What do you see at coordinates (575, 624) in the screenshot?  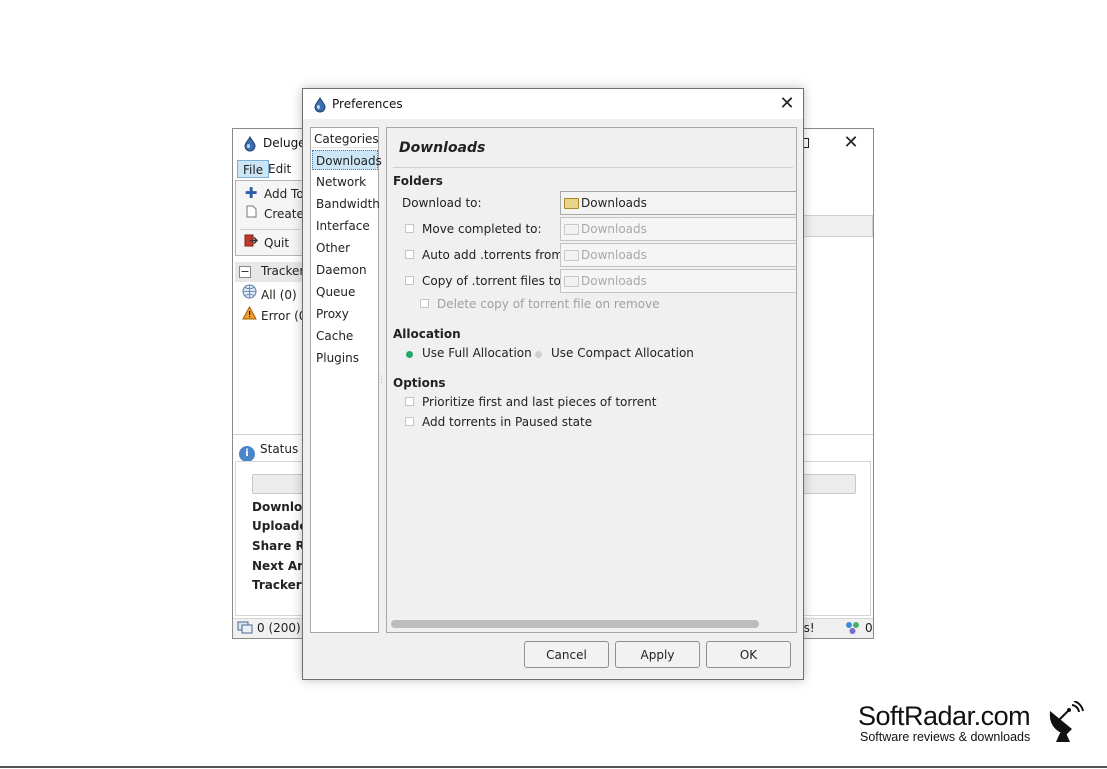 I see `horizontal-scrollbar` at bounding box center [575, 624].